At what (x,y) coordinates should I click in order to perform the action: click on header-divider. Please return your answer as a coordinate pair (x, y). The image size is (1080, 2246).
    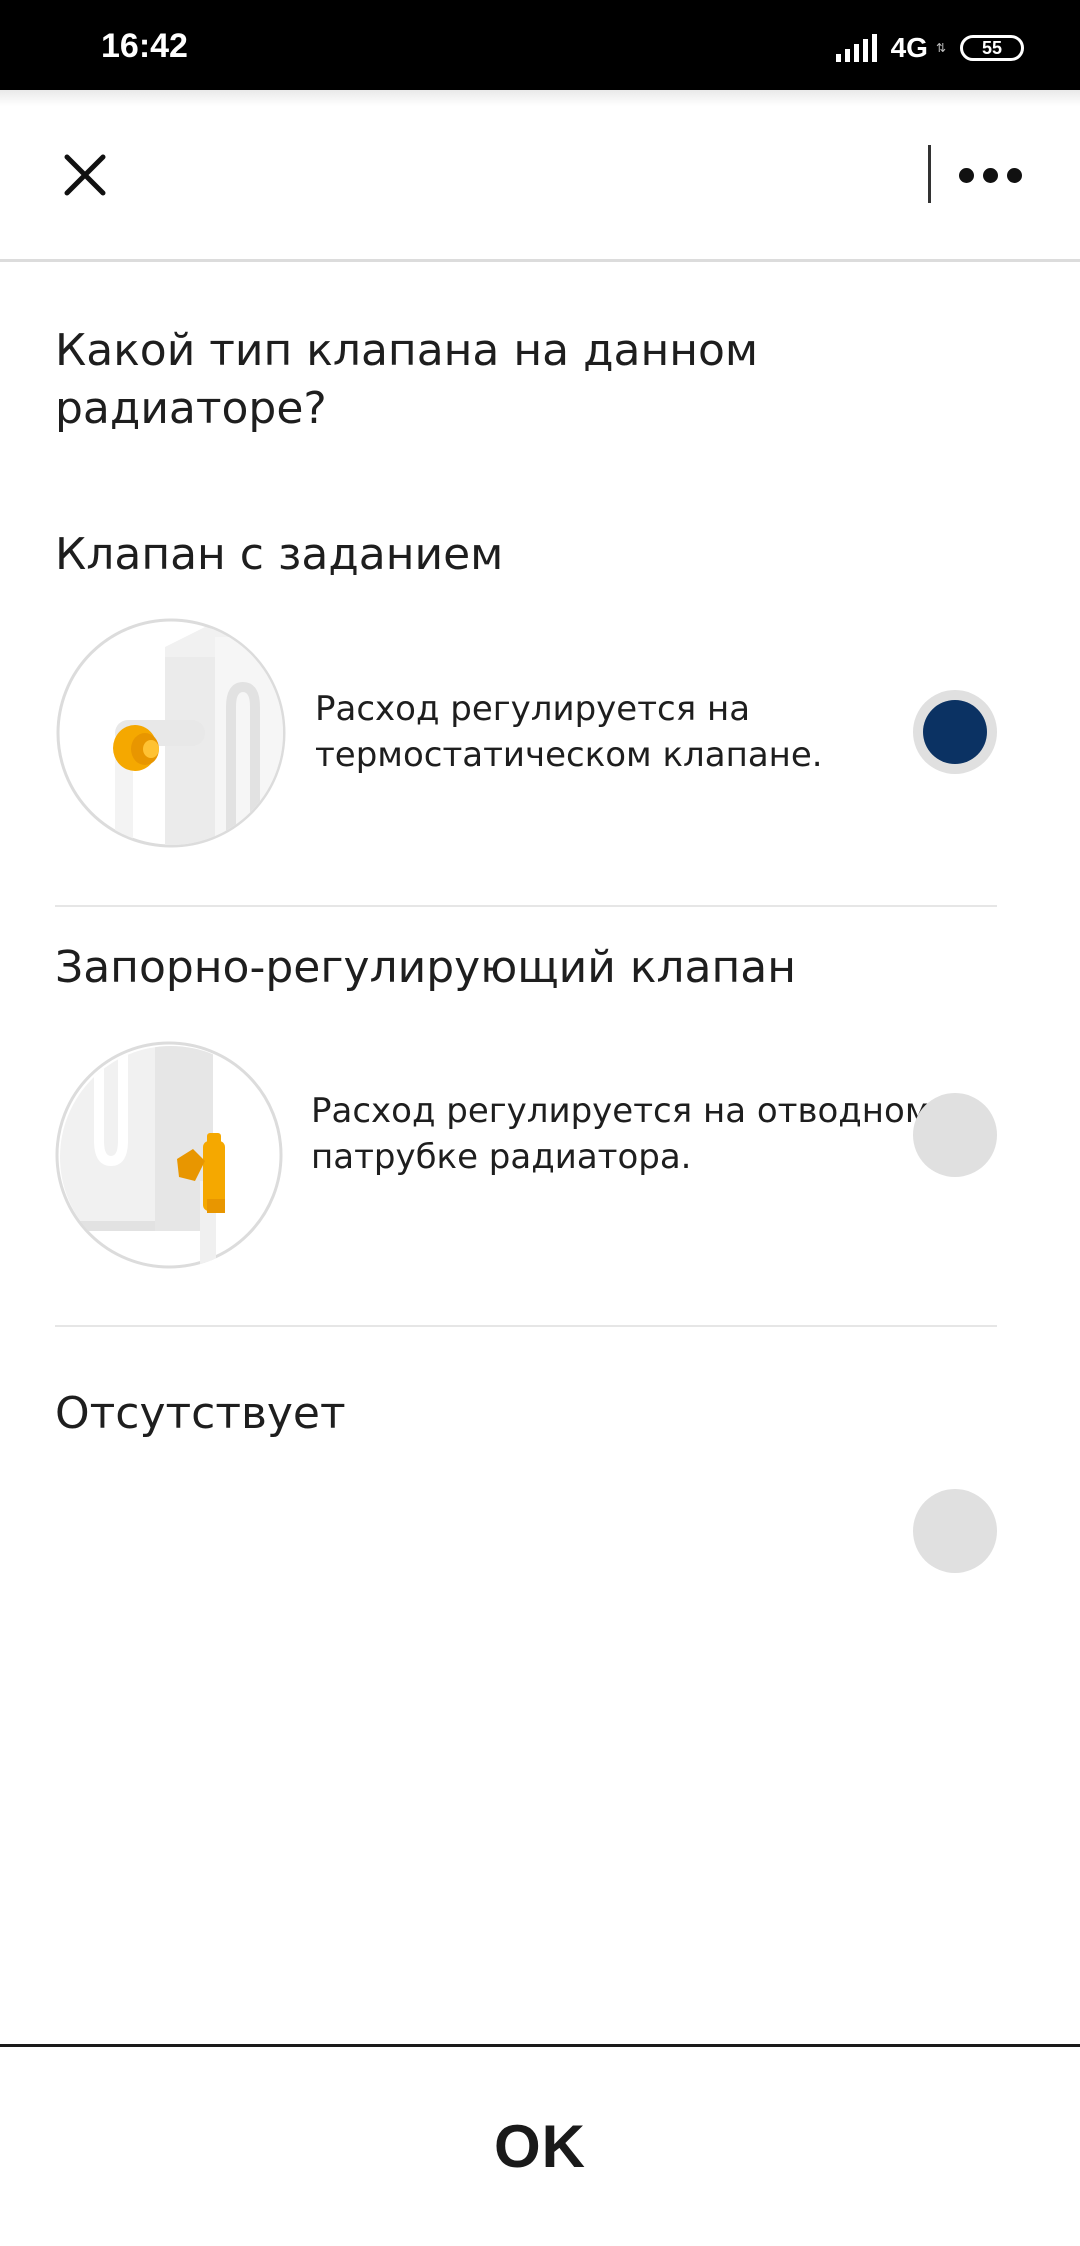
    Looking at the image, I should click on (929, 174).